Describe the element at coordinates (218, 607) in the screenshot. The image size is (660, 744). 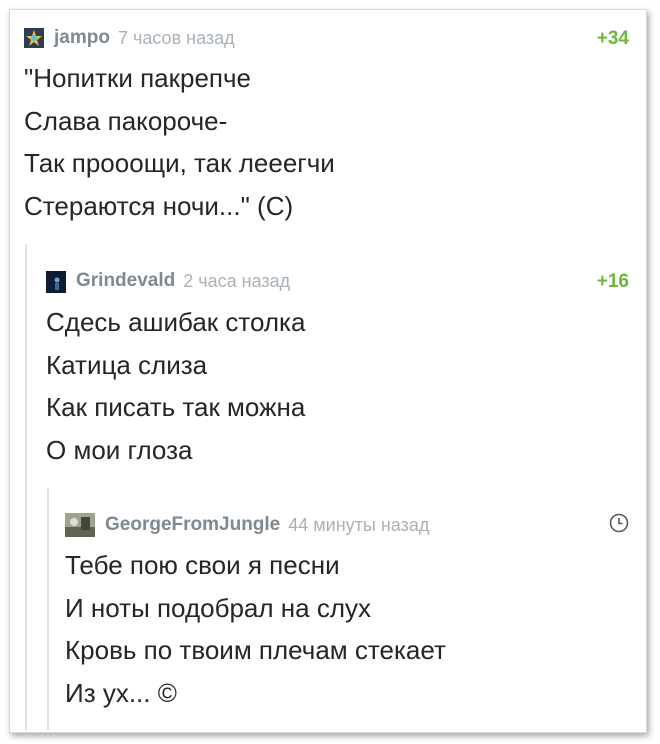
I see `comment-line: И ноты подобрал на слух` at that location.